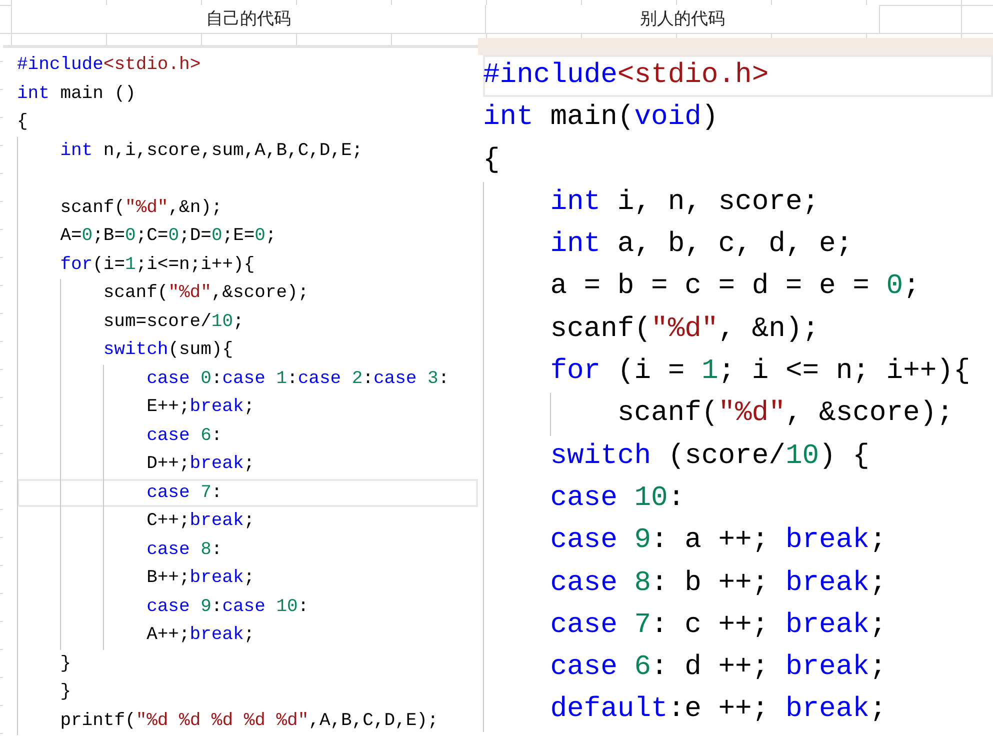  What do you see at coordinates (119, 208) in the screenshot?
I see `code-line: scanf("%d",&n);` at bounding box center [119, 208].